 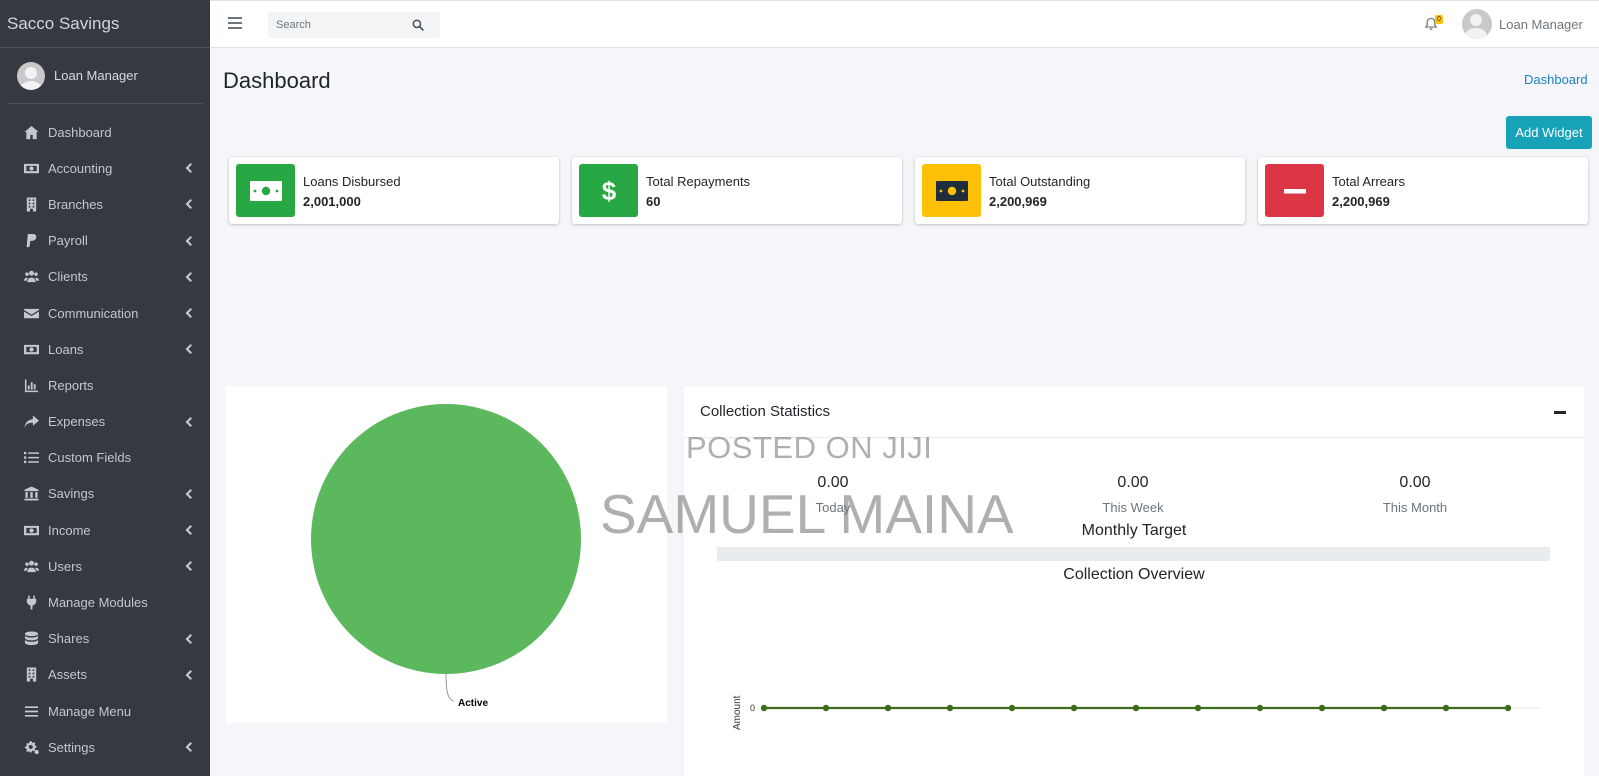 What do you see at coordinates (1556, 79) in the screenshot?
I see `breadcrumb: Dashboard` at bounding box center [1556, 79].